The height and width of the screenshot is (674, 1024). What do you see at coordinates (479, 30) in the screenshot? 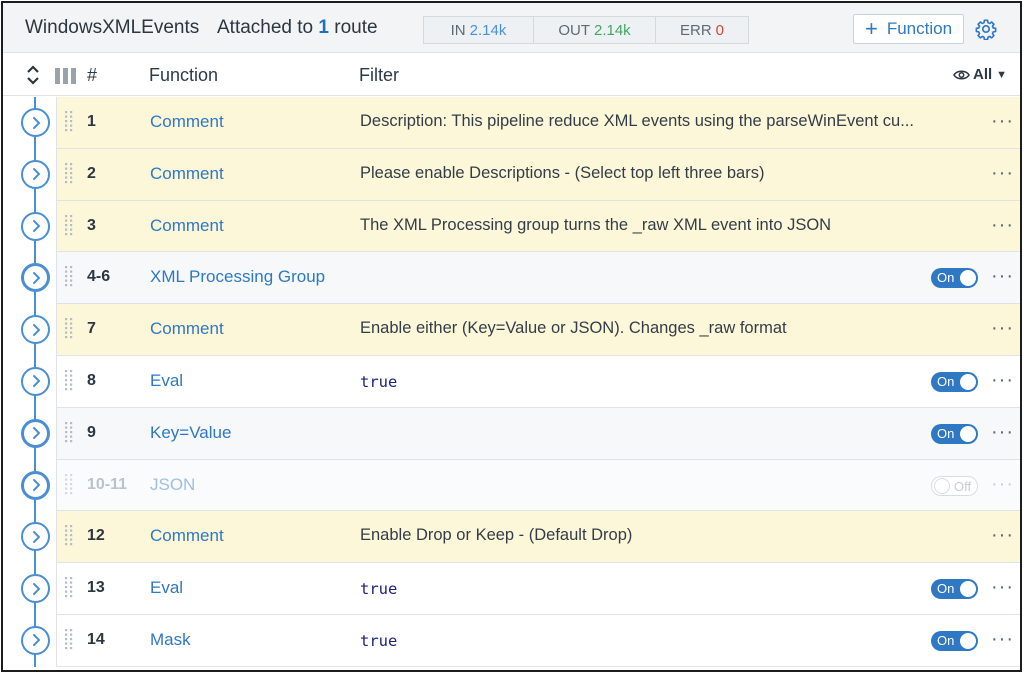
I see `stat-in: IN 2.14k` at bounding box center [479, 30].